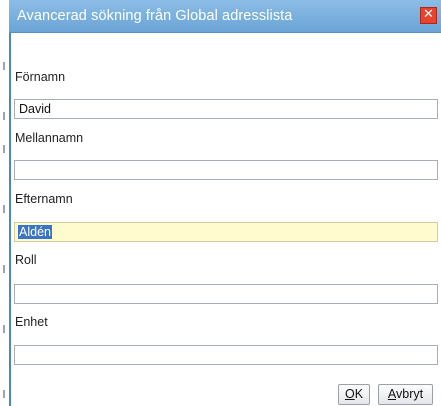 The width and height of the screenshot is (441, 406). What do you see at coordinates (392, 394) in the screenshot?
I see `cancel-mnemonic: A` at bounding box center [392, 394].